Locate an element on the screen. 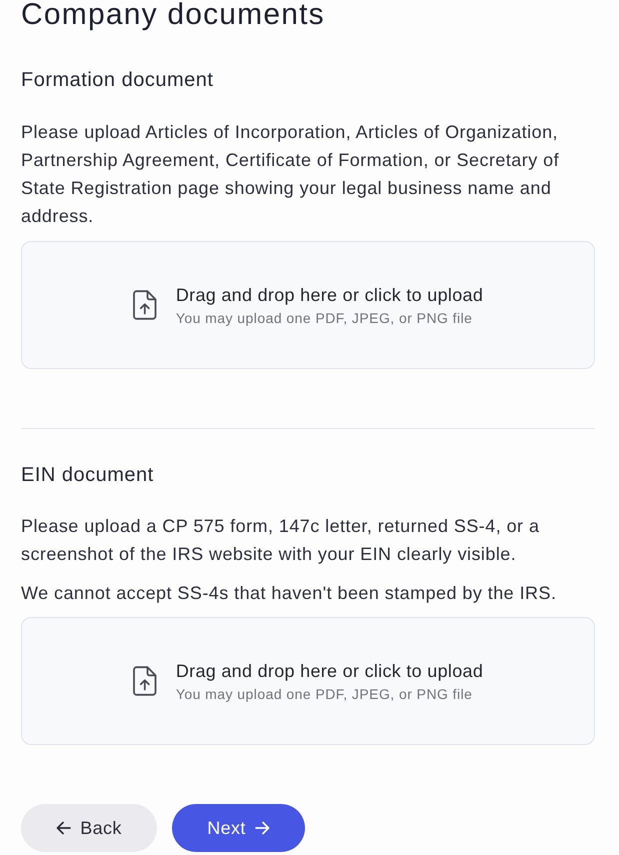 This screenshot has width=619, height=855. arrow-right-icon is located at coordinates (262, 828).